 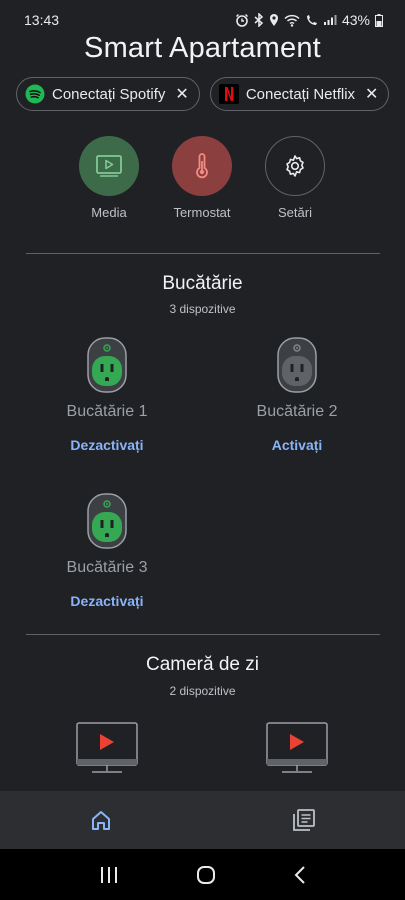 I want to click on device-name: Bucătărie 1, so click(x=107, y=411).